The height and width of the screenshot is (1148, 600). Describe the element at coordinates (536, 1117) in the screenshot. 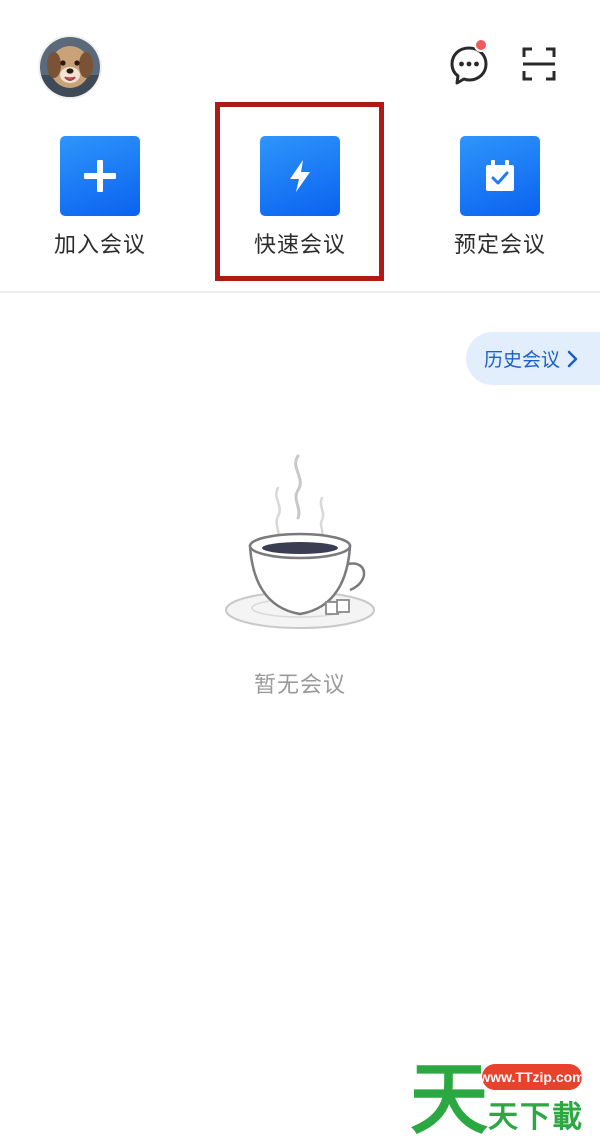

I see `watermark-subtitle: 天下載` at that location.